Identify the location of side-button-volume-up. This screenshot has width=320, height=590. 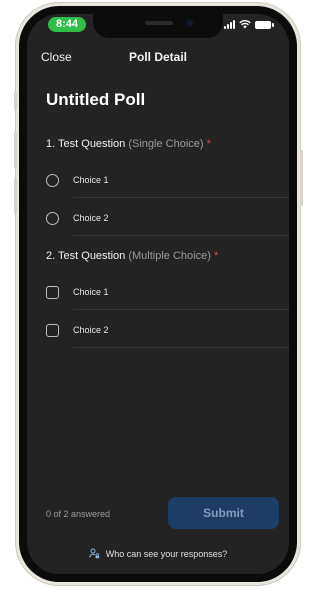
(15, 150).